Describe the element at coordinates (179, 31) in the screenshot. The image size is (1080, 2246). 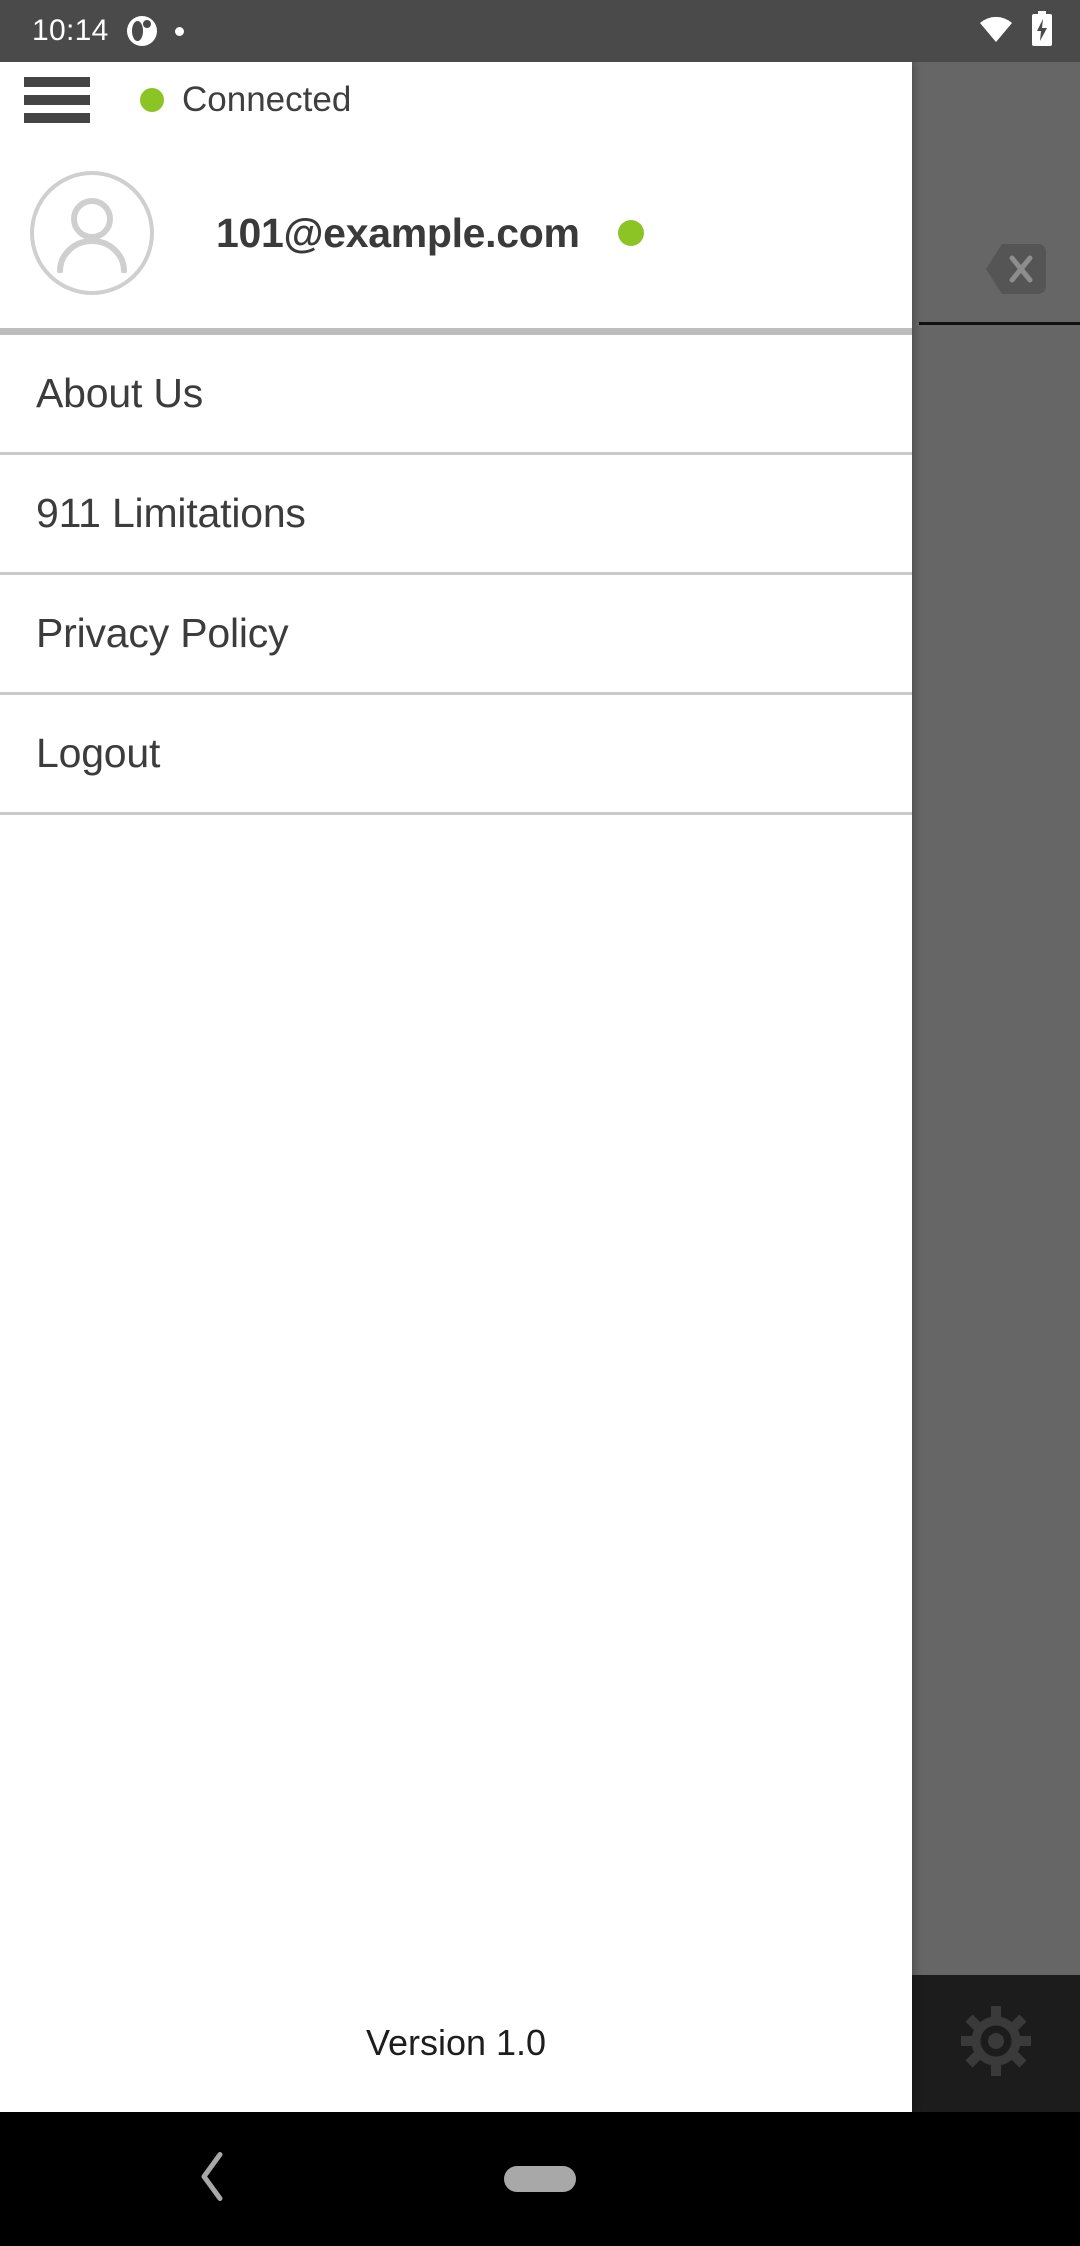
I see `notification-dot-icon` at that location.